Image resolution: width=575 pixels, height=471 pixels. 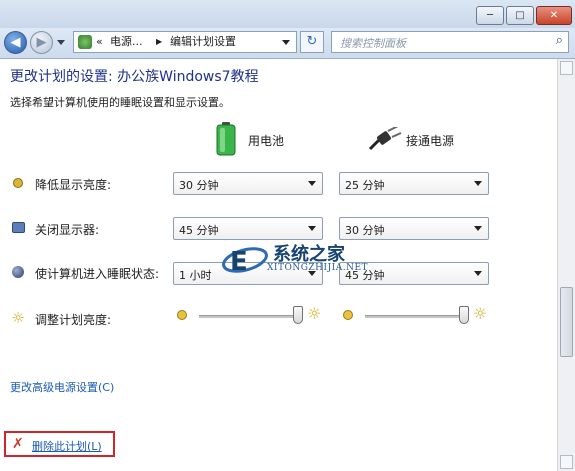 What do you see at coordinates (203, 42) in the screenshot?
I see `breadcrumb-edit-plan: 编辑计划设置` at bounding box center [203, 42].